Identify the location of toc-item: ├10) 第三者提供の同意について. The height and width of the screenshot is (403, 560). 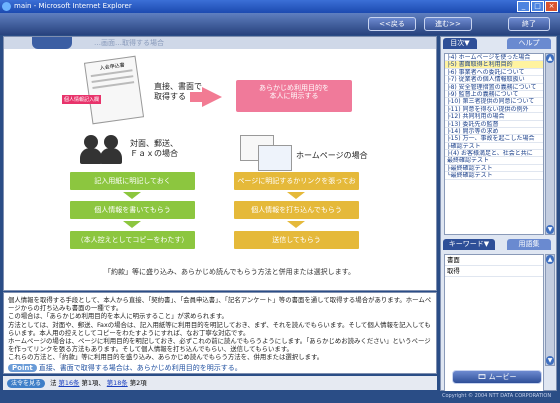
(494, 102).